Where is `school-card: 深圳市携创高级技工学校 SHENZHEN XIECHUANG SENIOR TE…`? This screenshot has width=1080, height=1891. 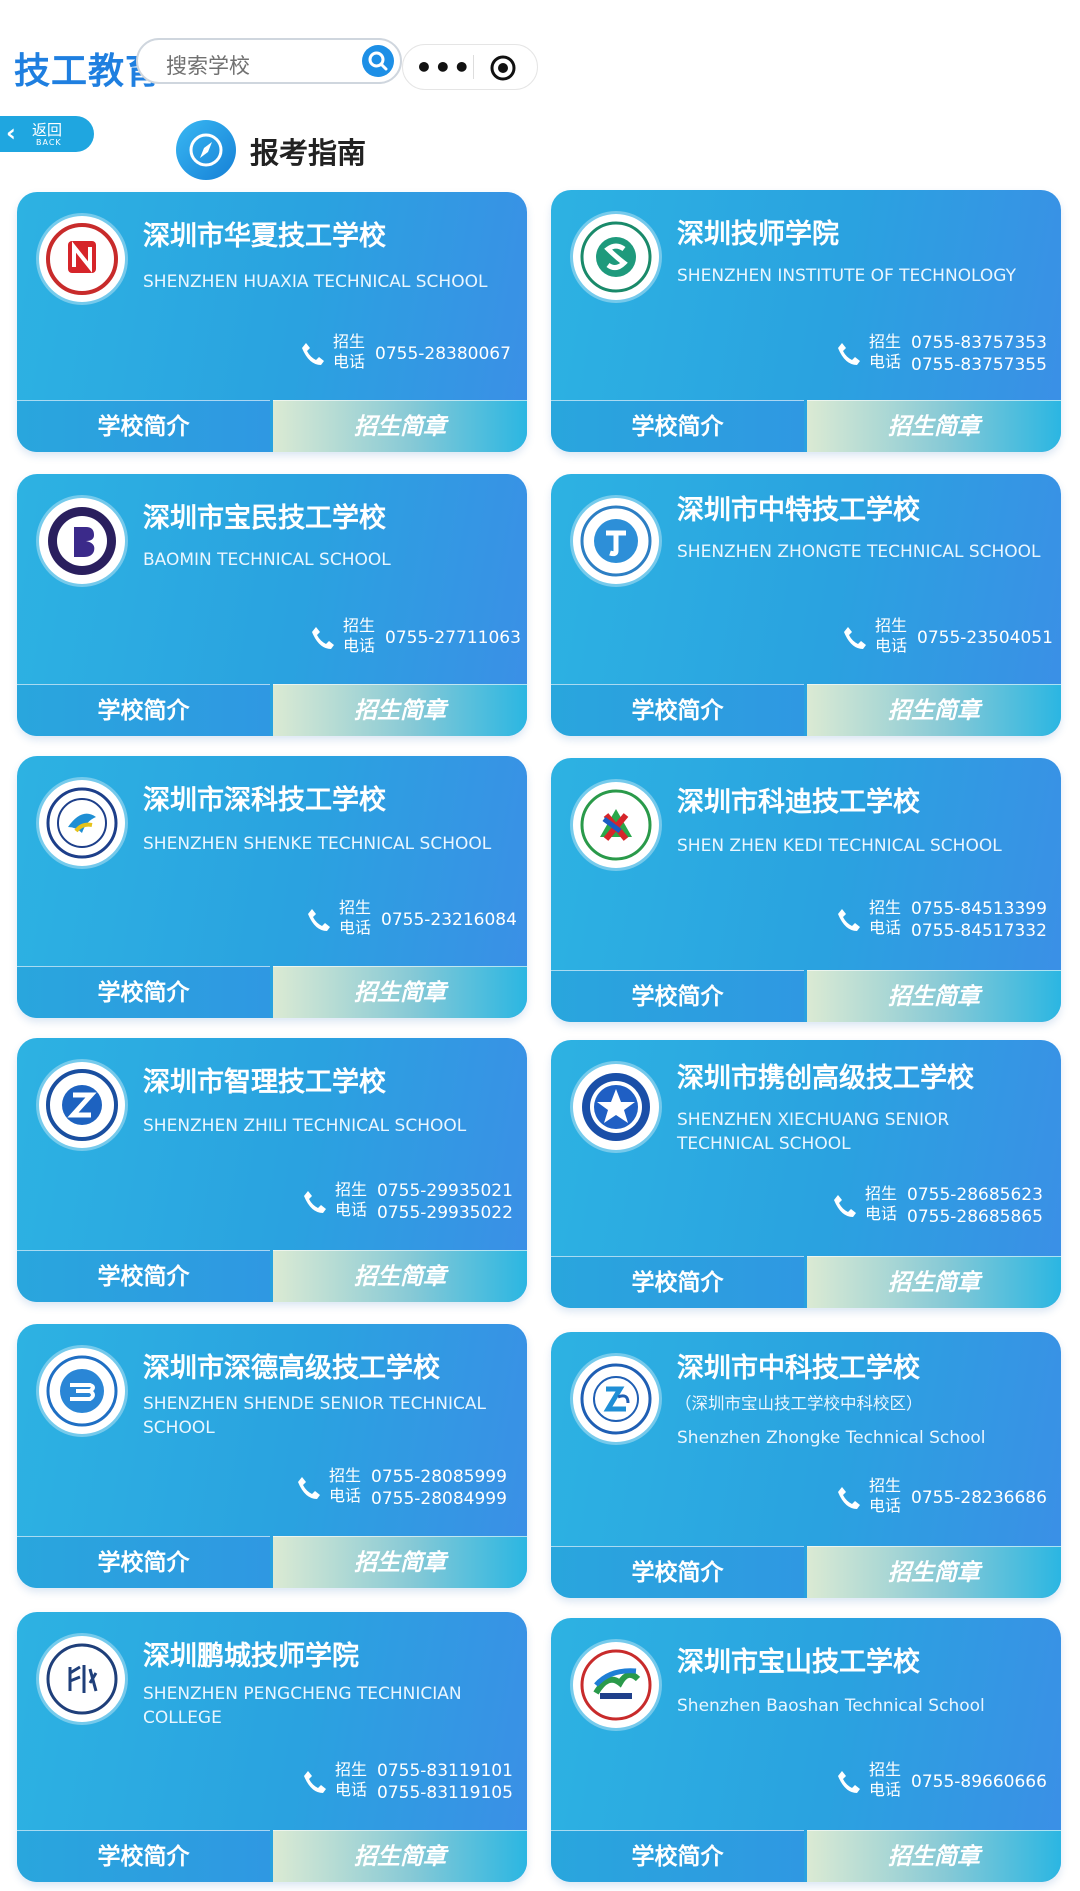
school-card: 深圳市携创高级技工学校 SHENZHEN XIECHUANG SENIOR TE… is located at coordinates (806, 1174).